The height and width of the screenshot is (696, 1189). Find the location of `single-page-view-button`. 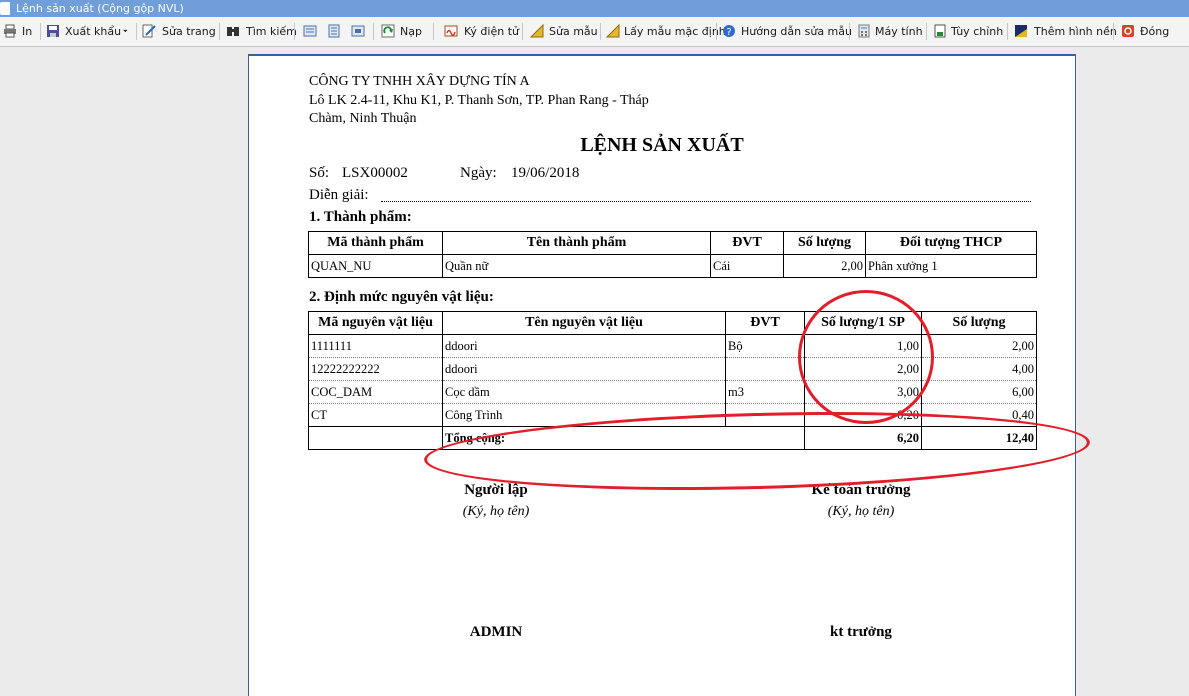

single-page-view-button is located at coordinates (310, 31).